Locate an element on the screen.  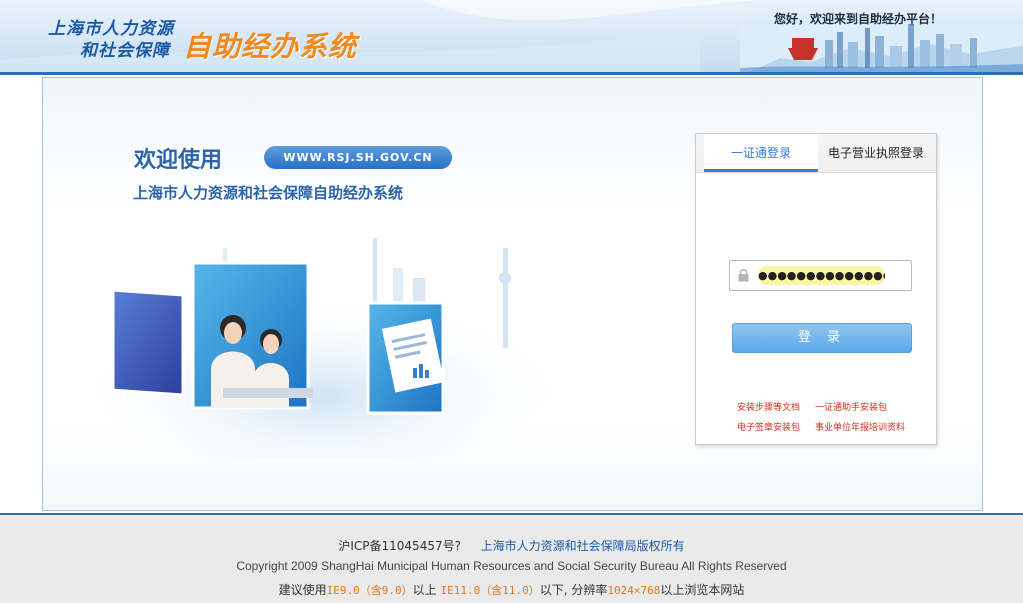
login-tabs: 一证通登录 电子营业执照登录 is located at coordinates (816, 153).